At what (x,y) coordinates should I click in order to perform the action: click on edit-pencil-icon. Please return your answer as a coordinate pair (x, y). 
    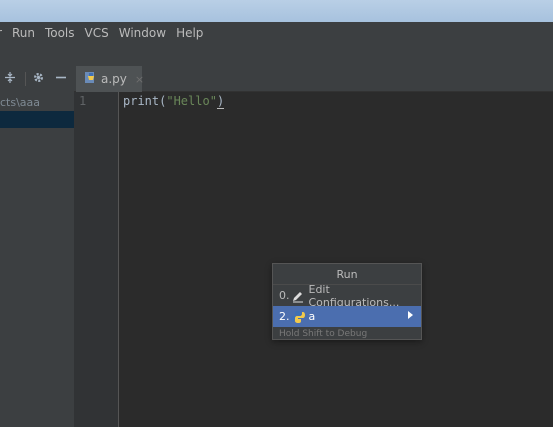
    Looking at the image, I should click on (298, 296).